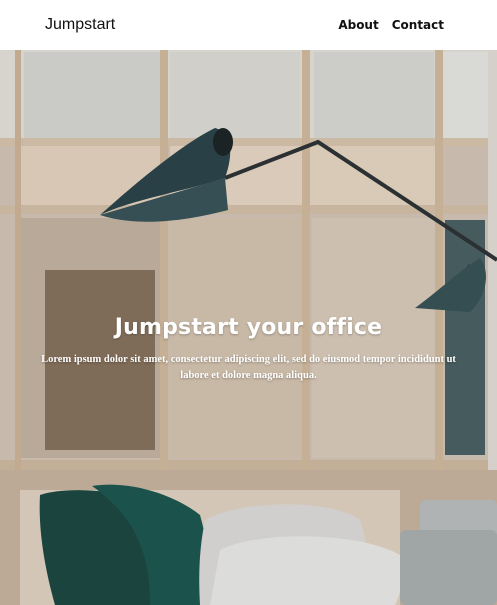 The width and height of the screenshot is (497, 605). Describe the element at coordinates (391, 25) in the screenshot. I see `nav-links: About Contact` at that location.